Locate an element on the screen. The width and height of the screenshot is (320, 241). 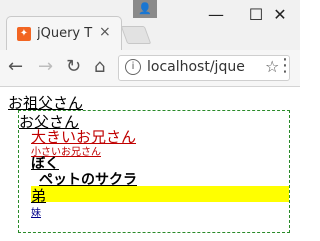
back-arrow-icon: ← is located at coordinates (15, 66).